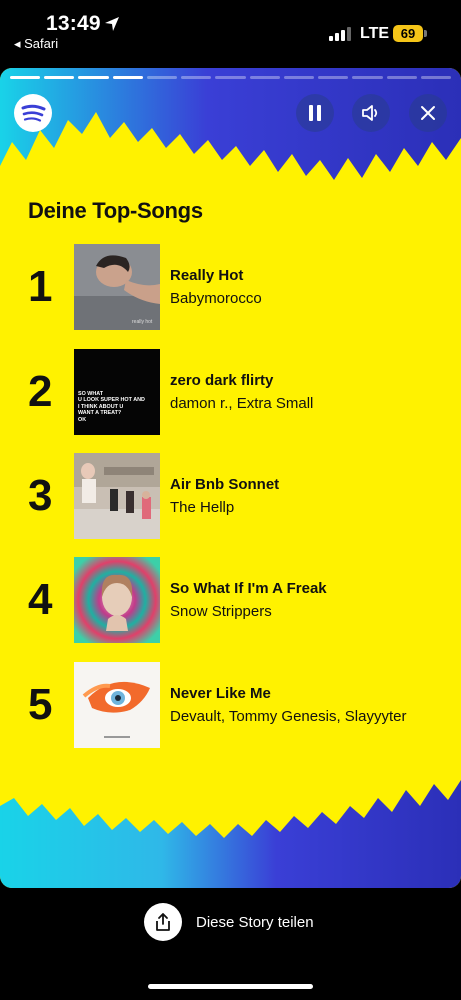  Describe the element at coordinates (225, 484) in the screenshot. I see `song-title: Air Bnb Sonnet` at that location.